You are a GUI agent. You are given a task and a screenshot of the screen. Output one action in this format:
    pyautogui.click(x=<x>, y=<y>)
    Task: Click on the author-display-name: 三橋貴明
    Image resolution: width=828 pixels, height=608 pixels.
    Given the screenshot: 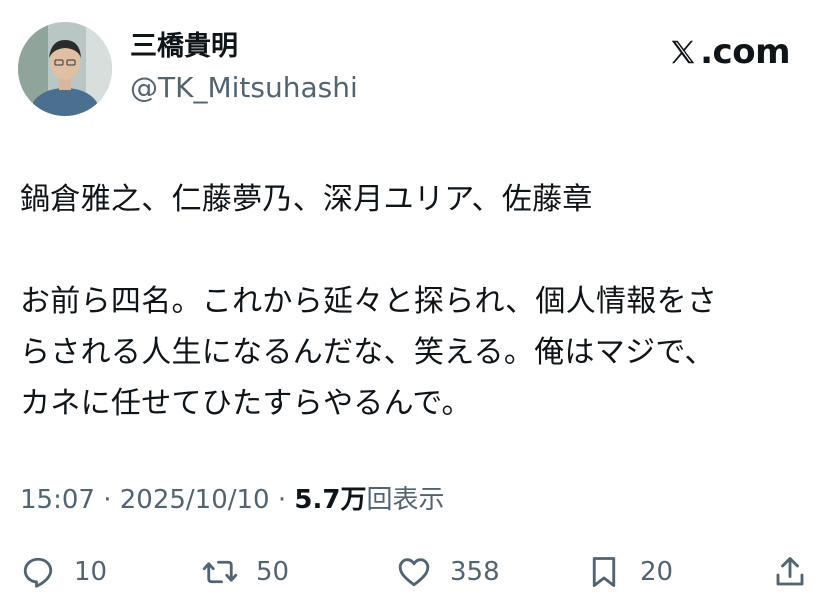 What is the action you would take?
    pyautogui.click(x=244, y=47)
    